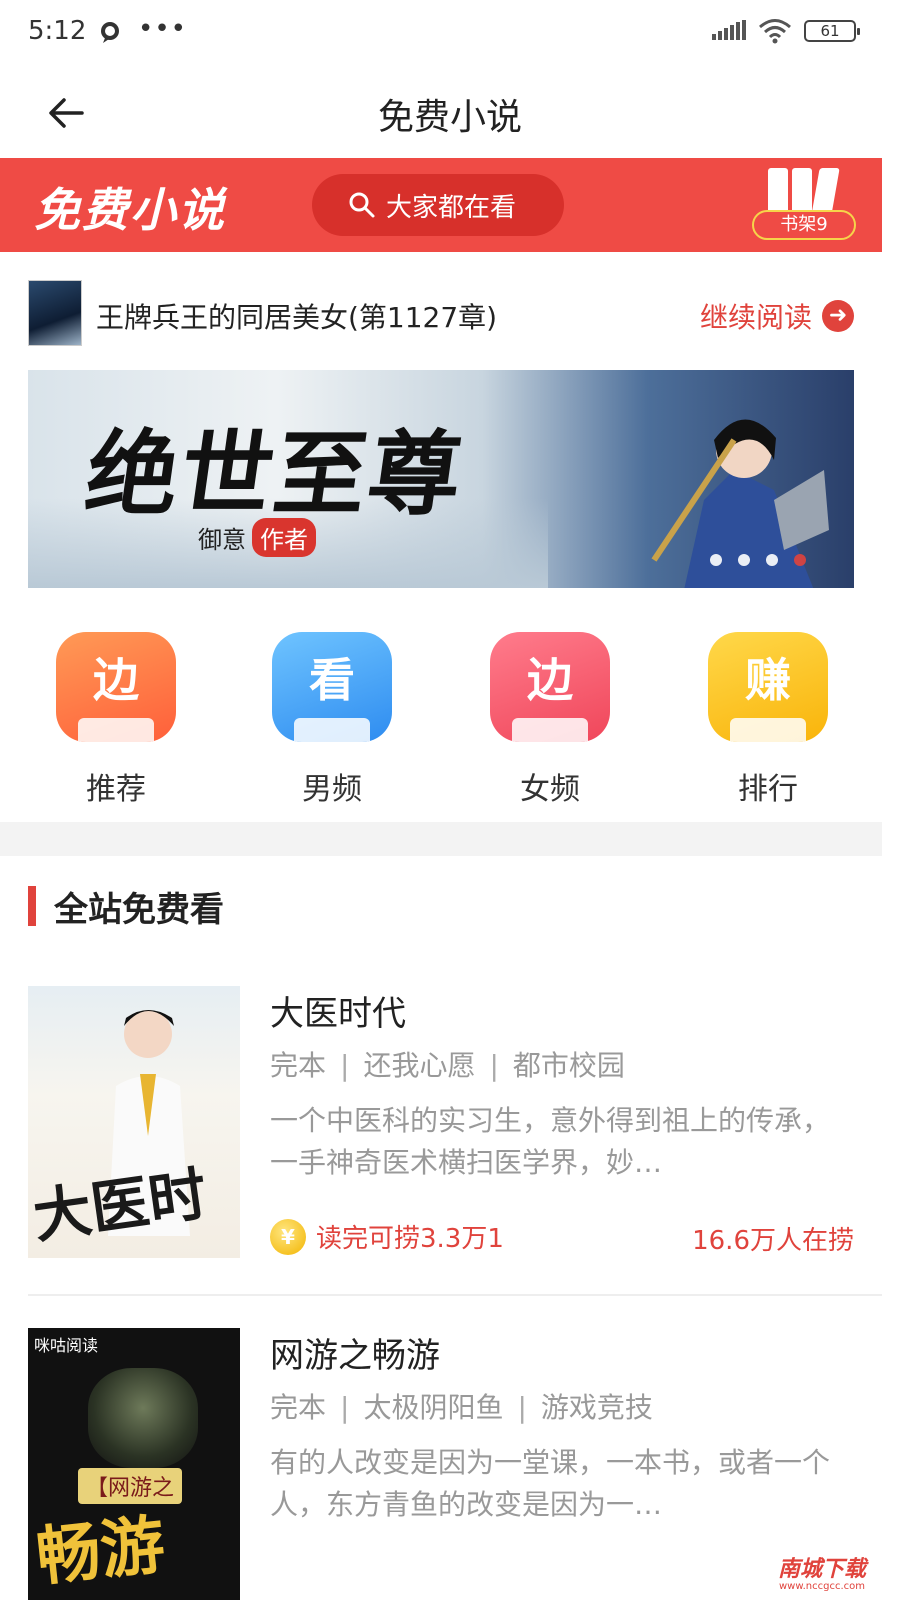 The height and width of the screenshot is (1600, 900). I want to click on banner-logo: 免费小说, so click(130, 210).